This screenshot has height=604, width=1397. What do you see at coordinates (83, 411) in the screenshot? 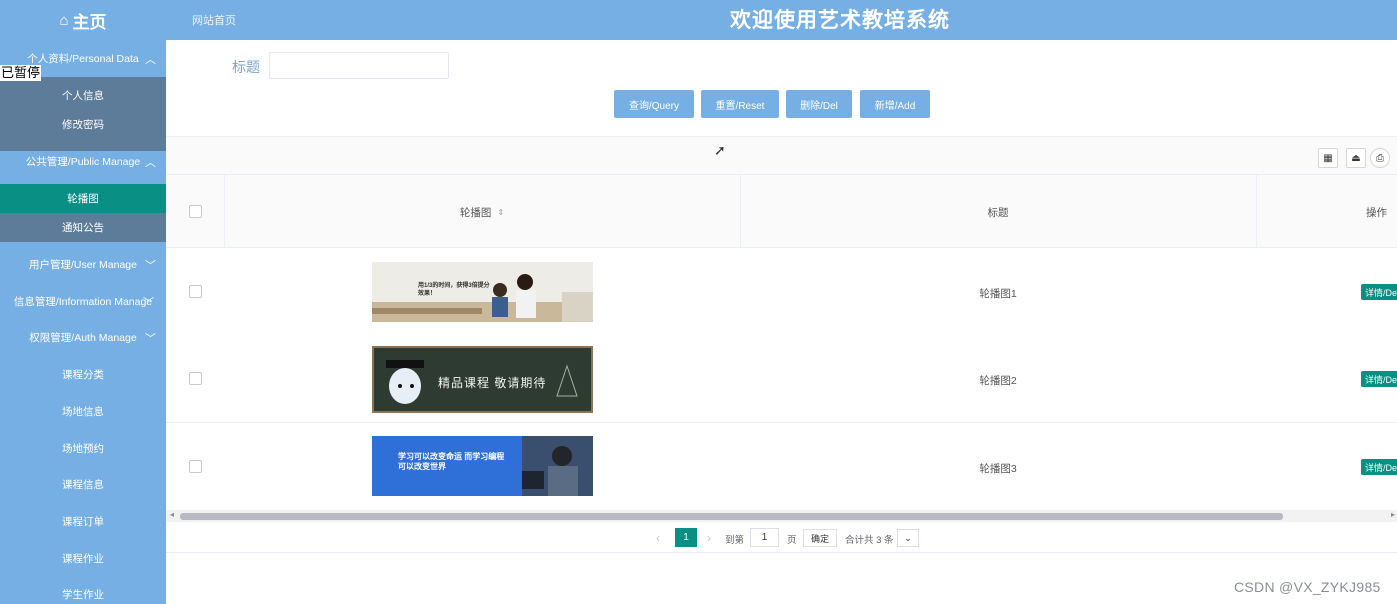
I see `sidebar-item-venue-info: 场地信息` at bounding box center [83, 411].